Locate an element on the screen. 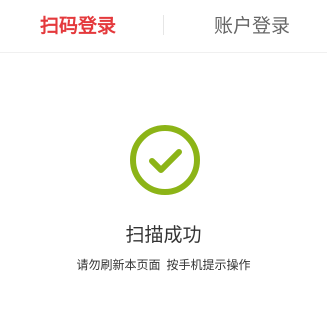 This screenshot has height=331, width=327. scan-success-hint: 请勿刷新本页面 按手机提示操作 is located at coordinates (163, 265).